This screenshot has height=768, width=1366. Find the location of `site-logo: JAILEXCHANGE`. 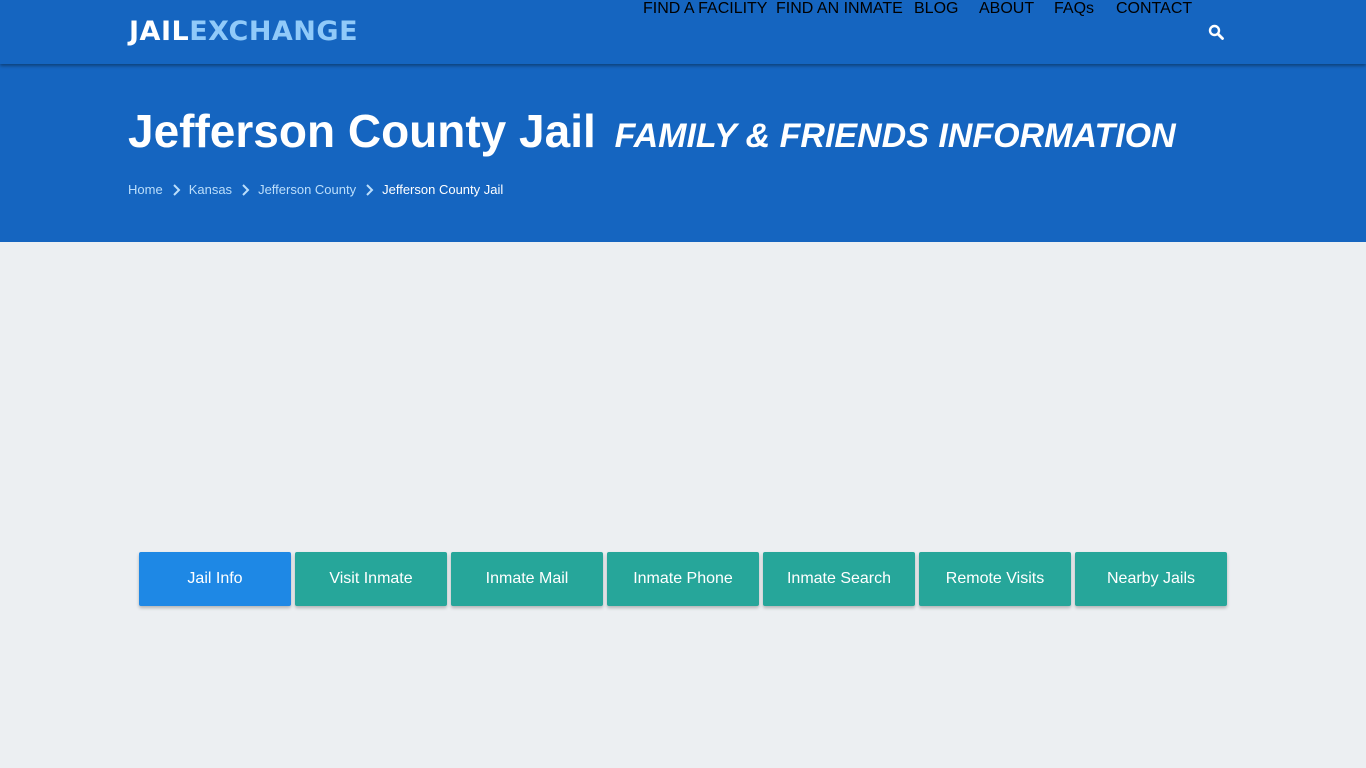

site-logo: JAILEXCHANGE is located at coordinates (243, 32).